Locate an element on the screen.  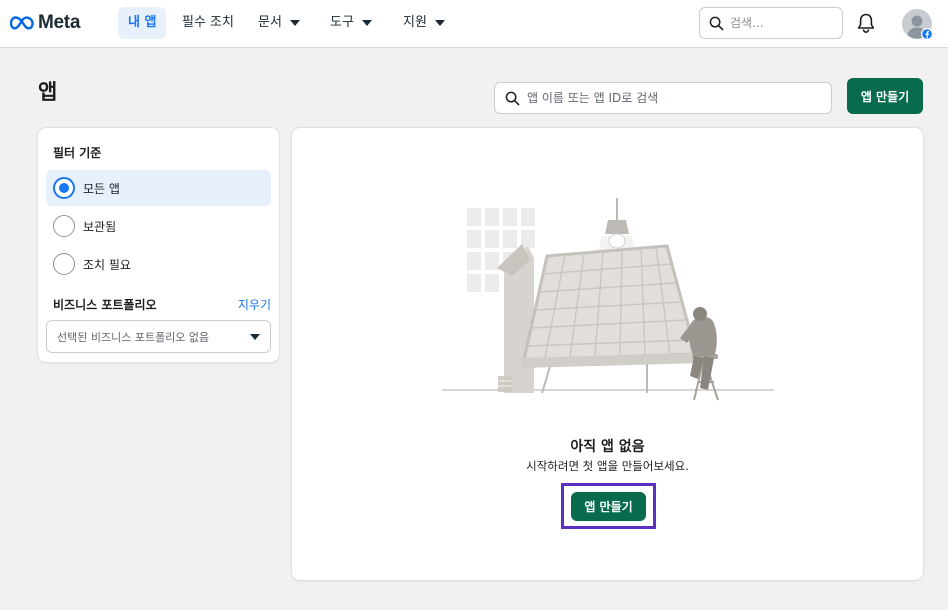
filter-option-label: 모든 앱 is located at coordinates (101, 188).